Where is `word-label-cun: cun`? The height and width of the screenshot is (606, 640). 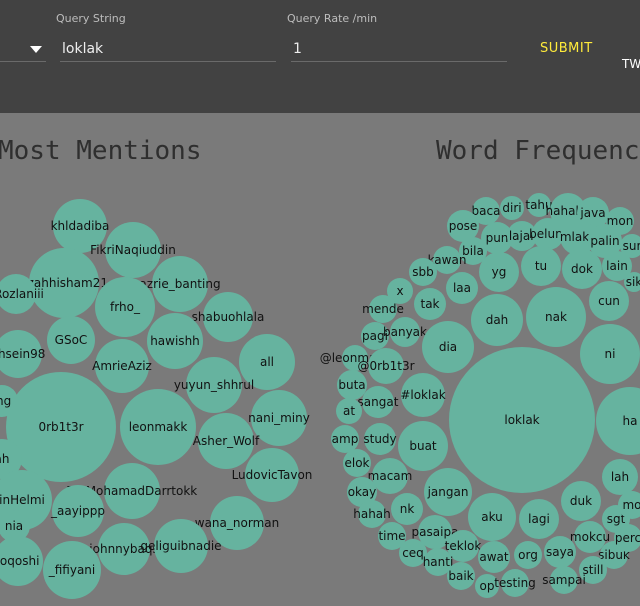 word-label-cun: cun is located at coordinates (609, 301).